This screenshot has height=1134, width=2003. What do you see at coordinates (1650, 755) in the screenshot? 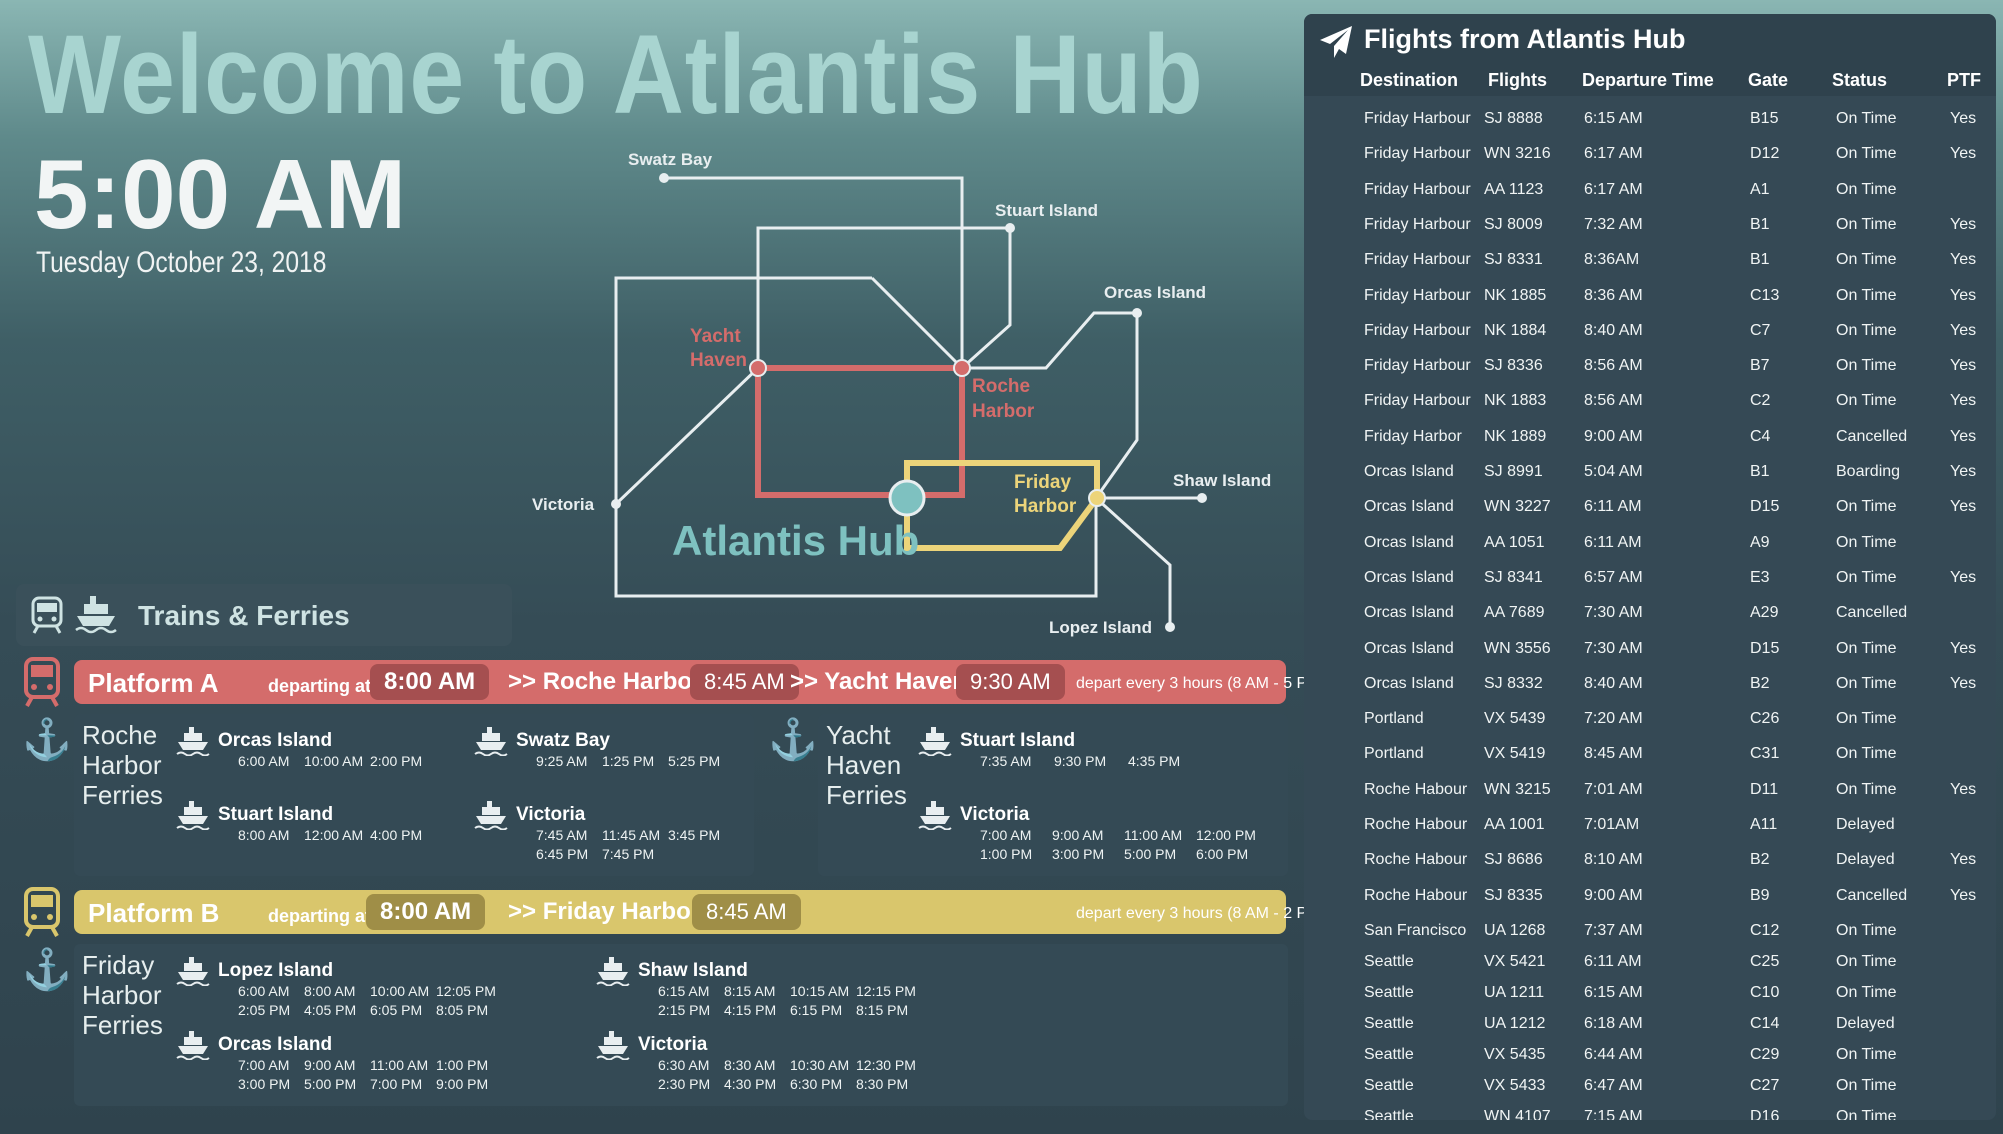
I see `flight-row: Portland VX 5419 8:45 AM C31 On Time` at bounding box center [1650, 755].